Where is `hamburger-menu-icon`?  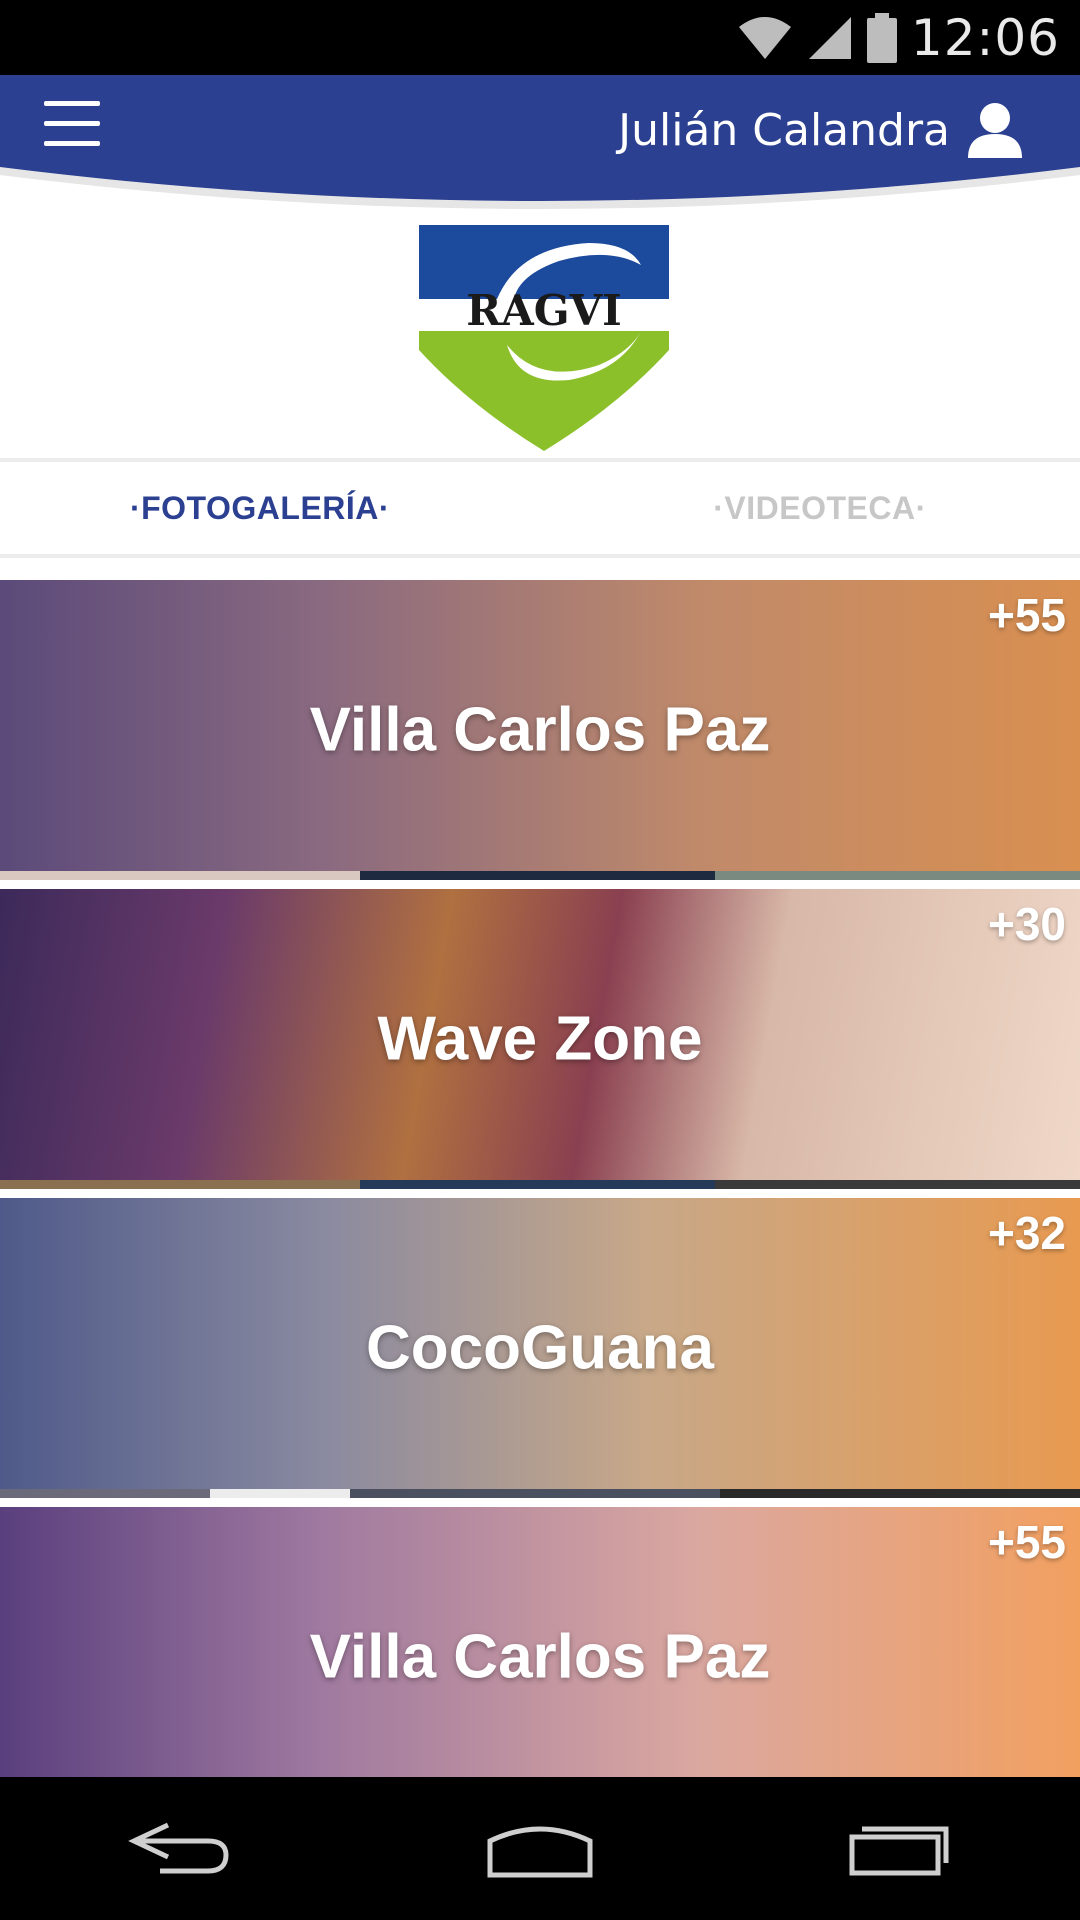
hamburger-menu-icon is located at coordinates (72, 123).